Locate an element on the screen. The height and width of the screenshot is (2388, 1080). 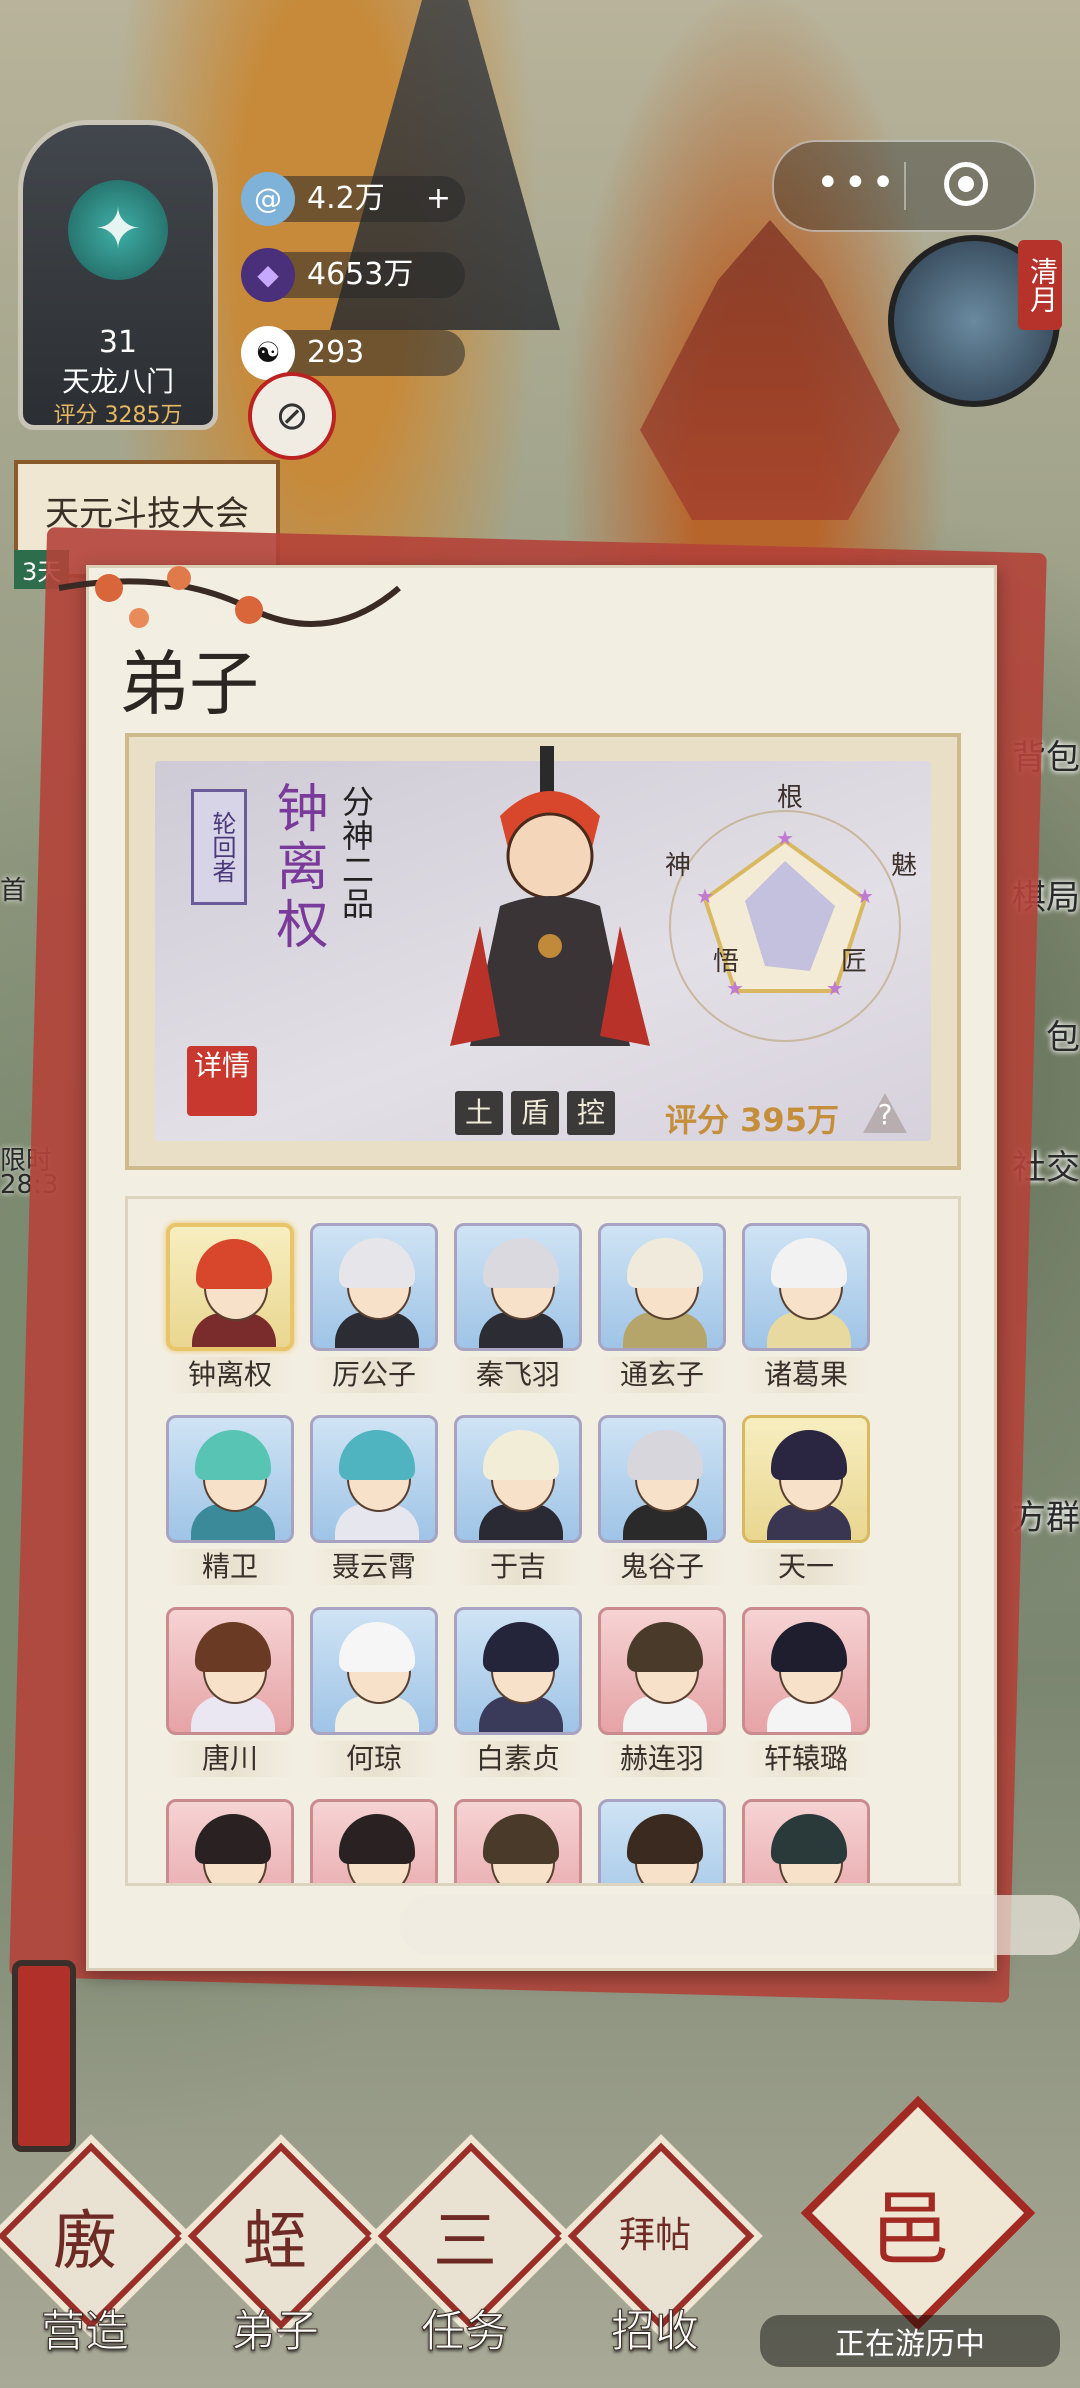
disciple-cell: 鬼谷子 is located at coordinates (662, 1500).